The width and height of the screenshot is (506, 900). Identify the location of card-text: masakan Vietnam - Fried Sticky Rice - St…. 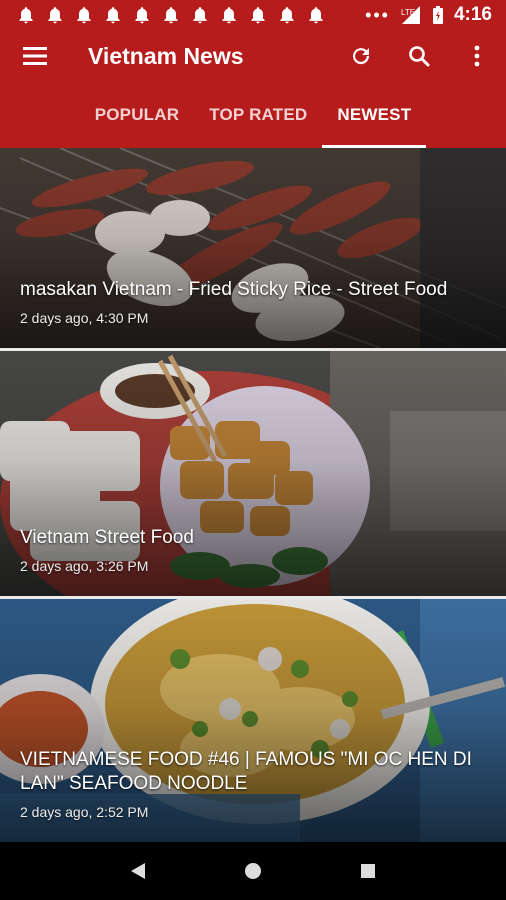
(248, 302).